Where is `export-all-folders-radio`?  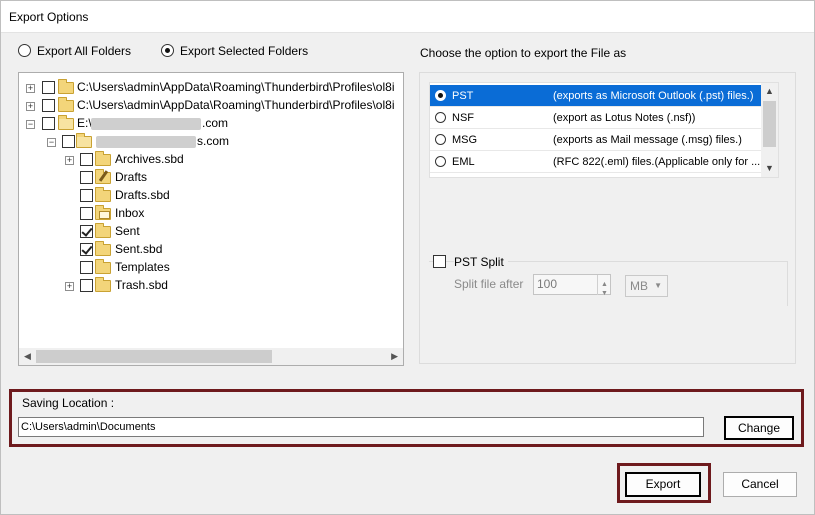
export-all-folders-radio is located at coordinates (24, 50).